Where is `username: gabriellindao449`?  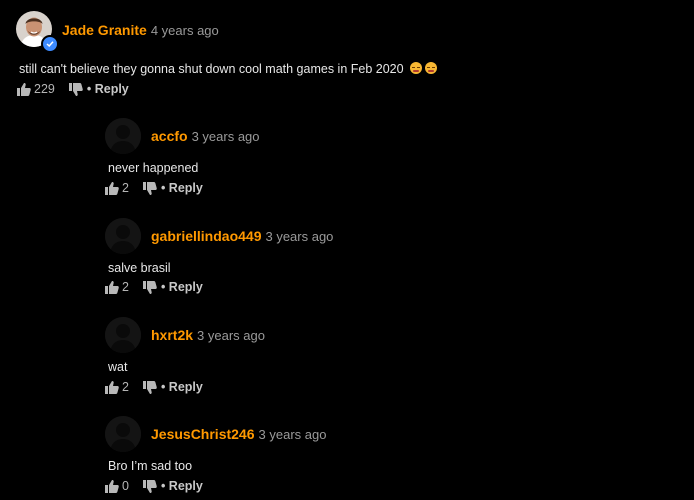 username: gabriellindao449 is located at coordinates (206, 236).